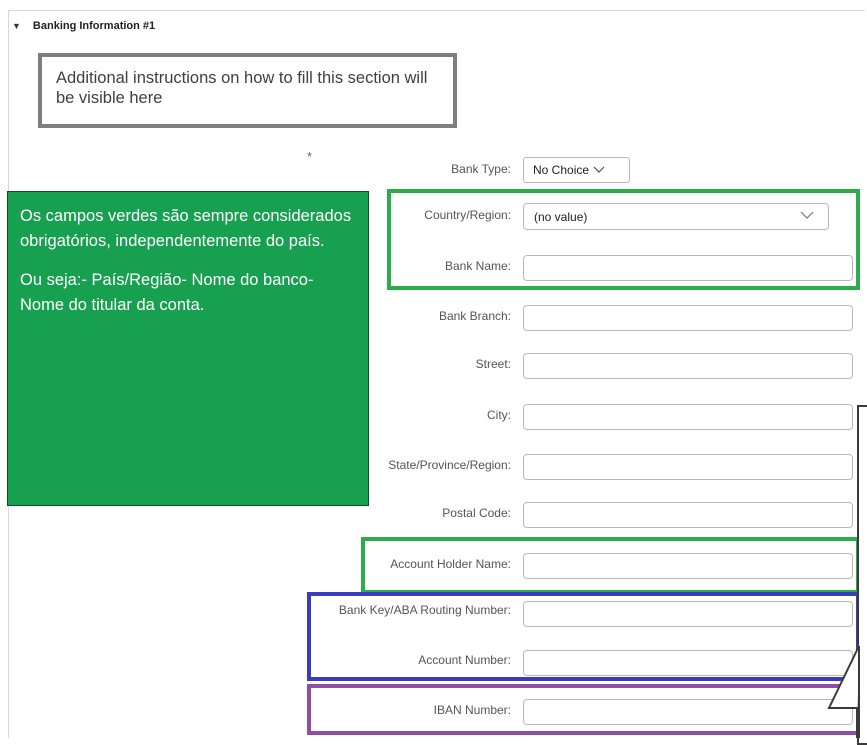 This screenshot has height=745, width=867. Describe the element at coordinates (583, 709) in the screenshot. I see `iban-highlight` at that location.